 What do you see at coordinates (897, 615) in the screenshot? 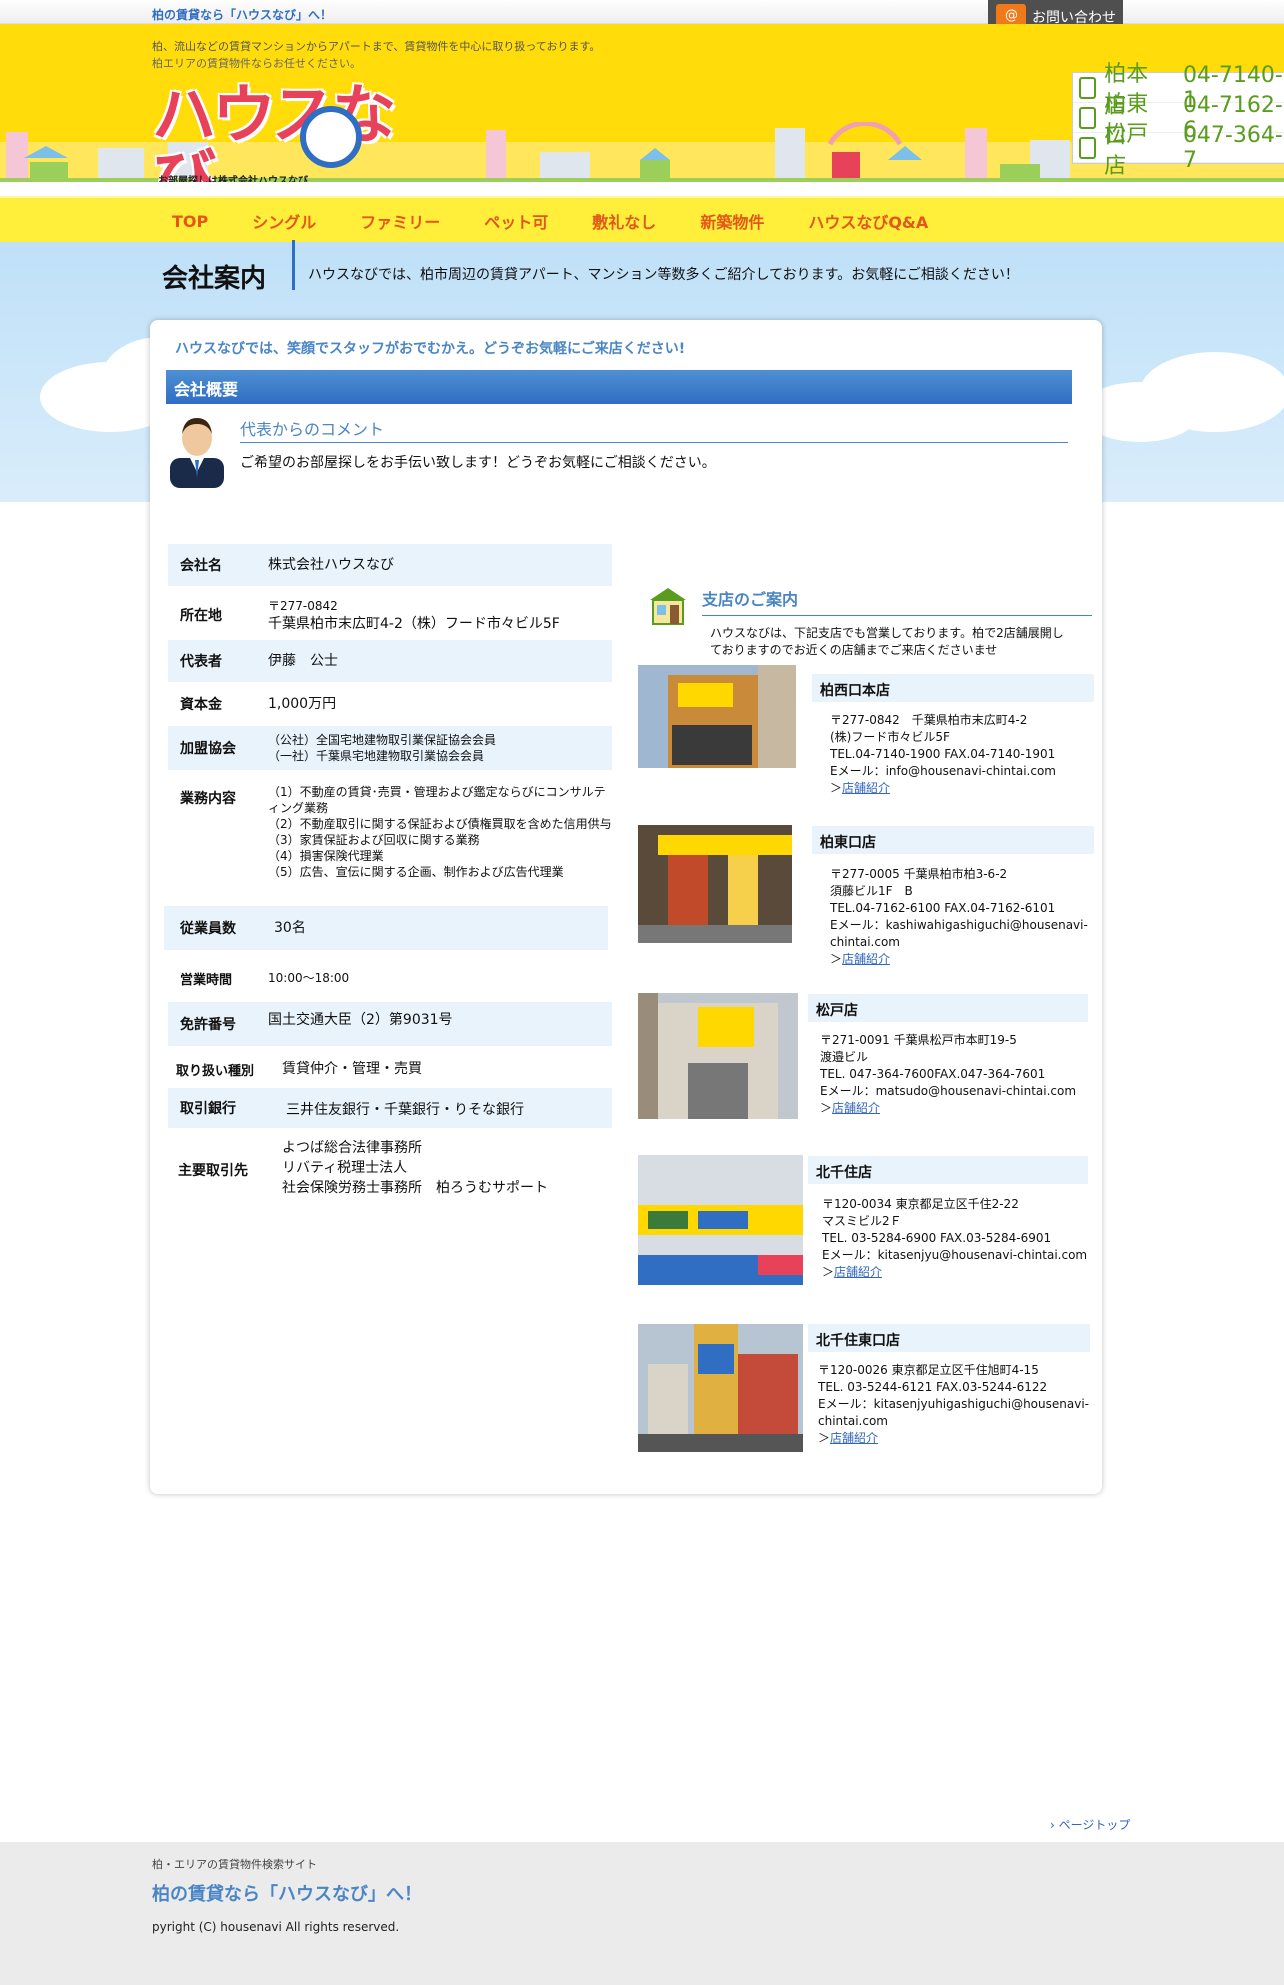
I see `branches-divider` at bounding box center [897, 615].